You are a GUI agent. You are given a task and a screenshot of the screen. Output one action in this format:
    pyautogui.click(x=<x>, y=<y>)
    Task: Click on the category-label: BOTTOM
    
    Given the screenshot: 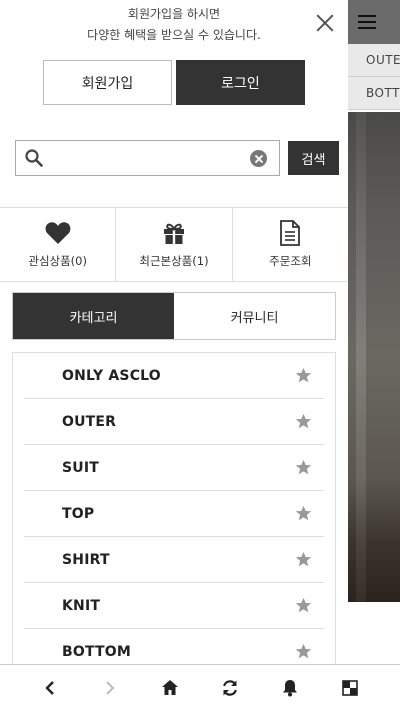 What is the action you would take?
    pyautogui.click(x=97, y=651)
    